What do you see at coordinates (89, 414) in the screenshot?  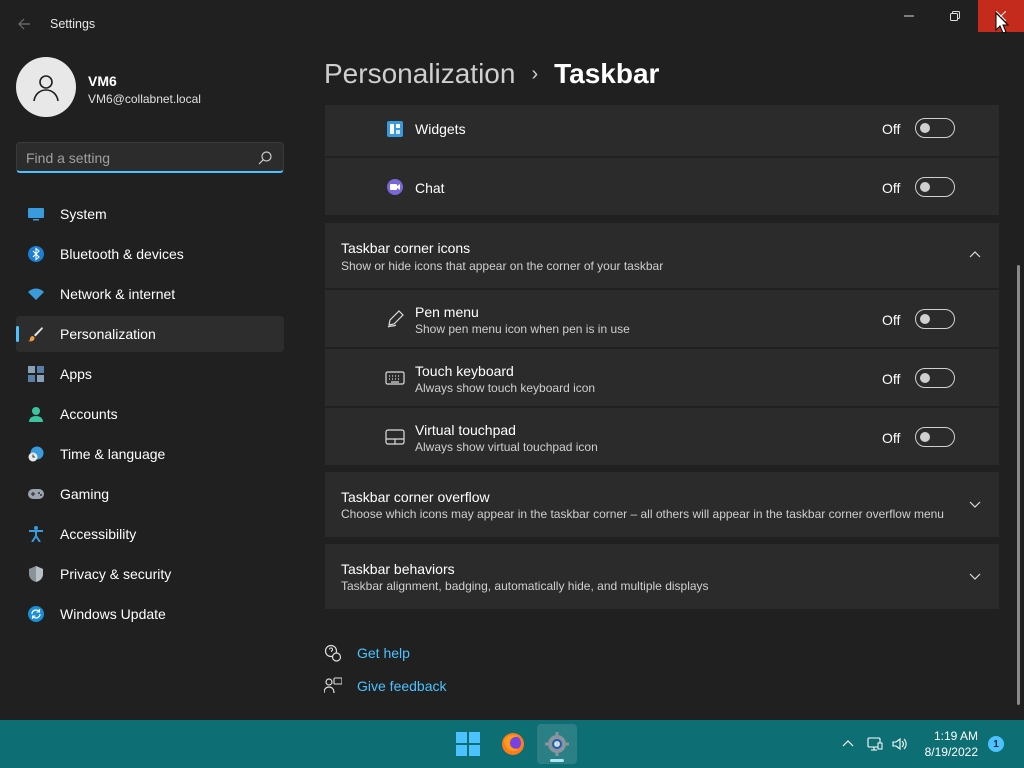 I see `sidebar-item-label: Accounts` at bounding box center [89, 414].